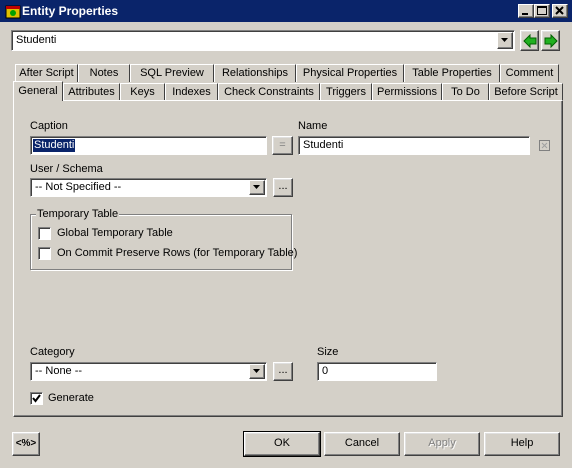 This screenshot has width=572, height=468. I want to click on user-schema-label: User / Schema, so click(66, 169).